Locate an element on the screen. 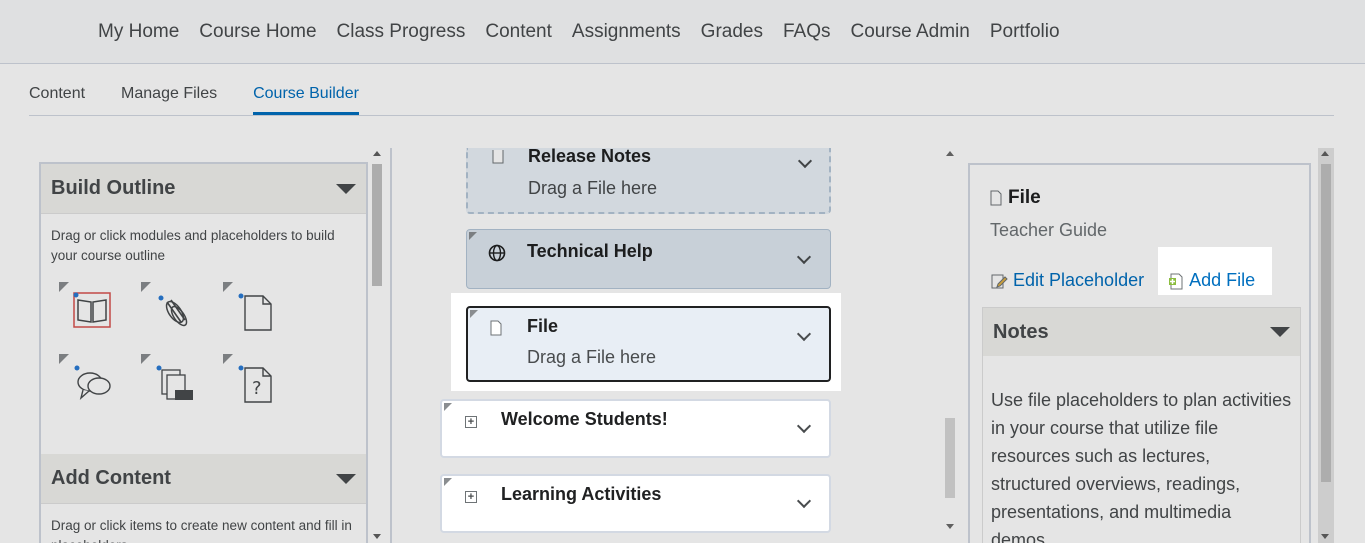  tab-course-builder: Course Builder is located at coordinates (306, 100).